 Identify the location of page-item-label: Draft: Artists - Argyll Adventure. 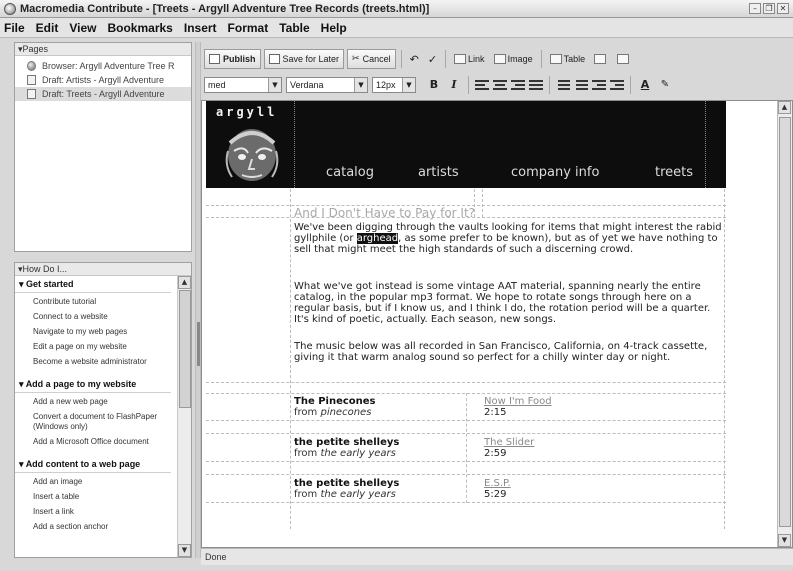
(103, 80).